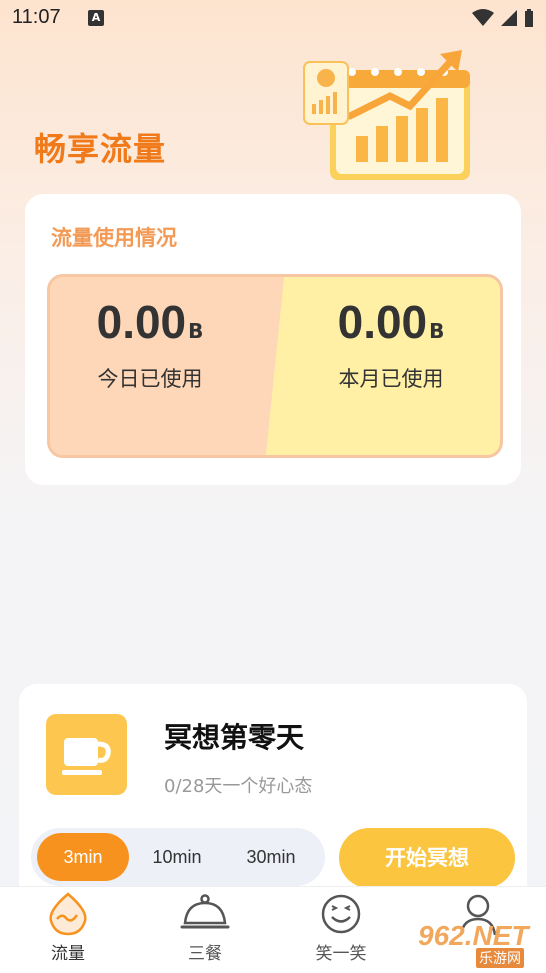 The height and width of the screenshot is (973, 546). I want to click on battery-icon, so click(529, 18).